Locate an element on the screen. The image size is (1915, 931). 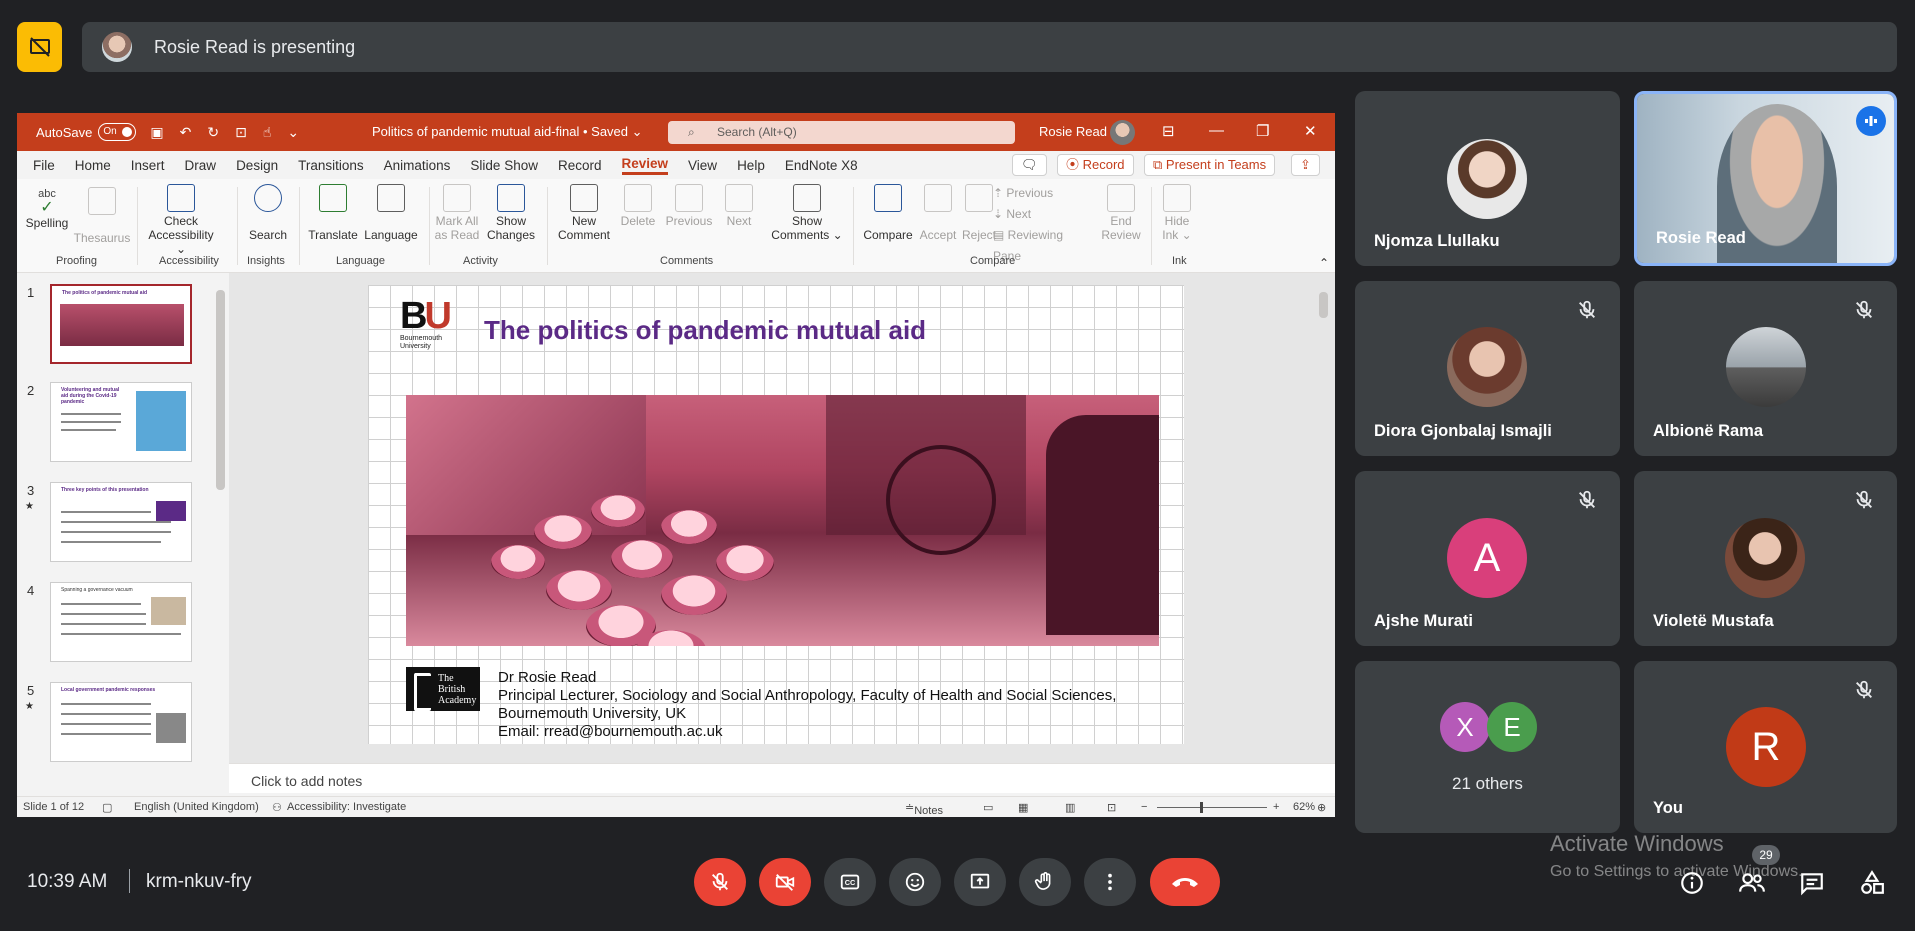
tab-review: Review is located at coordinates (645, 165).